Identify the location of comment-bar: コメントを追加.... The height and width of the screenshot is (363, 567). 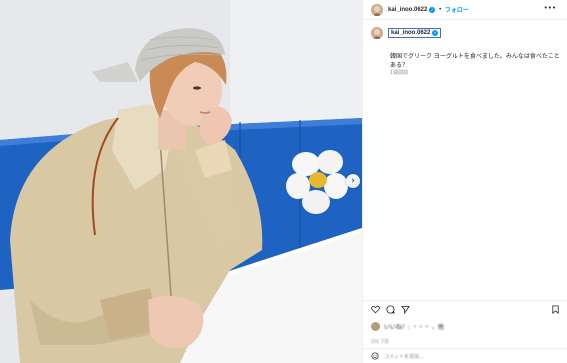
(465, 355).